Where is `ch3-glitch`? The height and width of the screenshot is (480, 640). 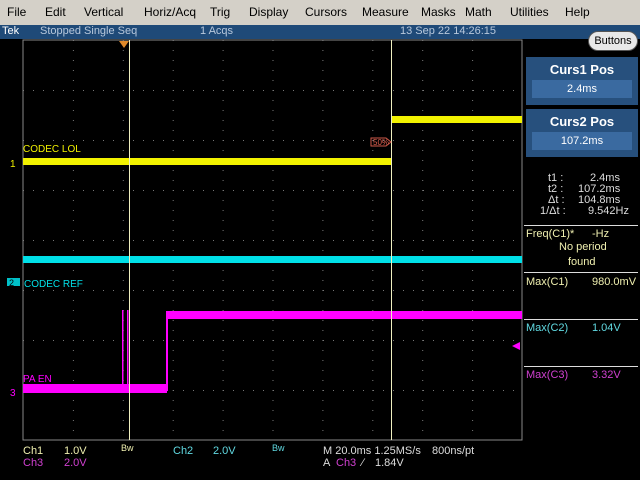 ch3-glitch is located at coordinates (128, 350).